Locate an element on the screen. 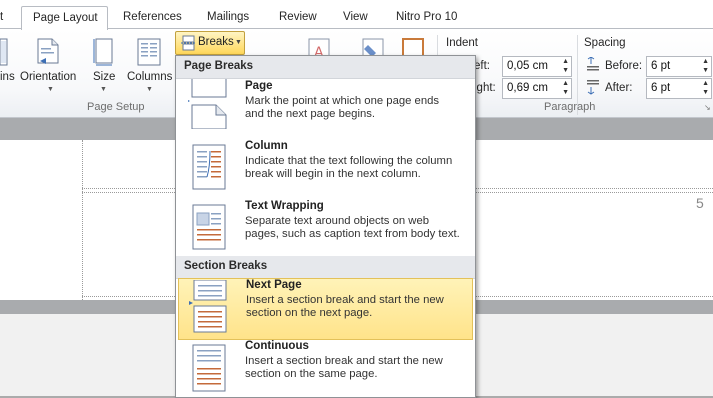 Image resolution: width=713 pixels, height=398 pixels. section-breaks-header: Section Breaks is located at coordinates (325, 267).